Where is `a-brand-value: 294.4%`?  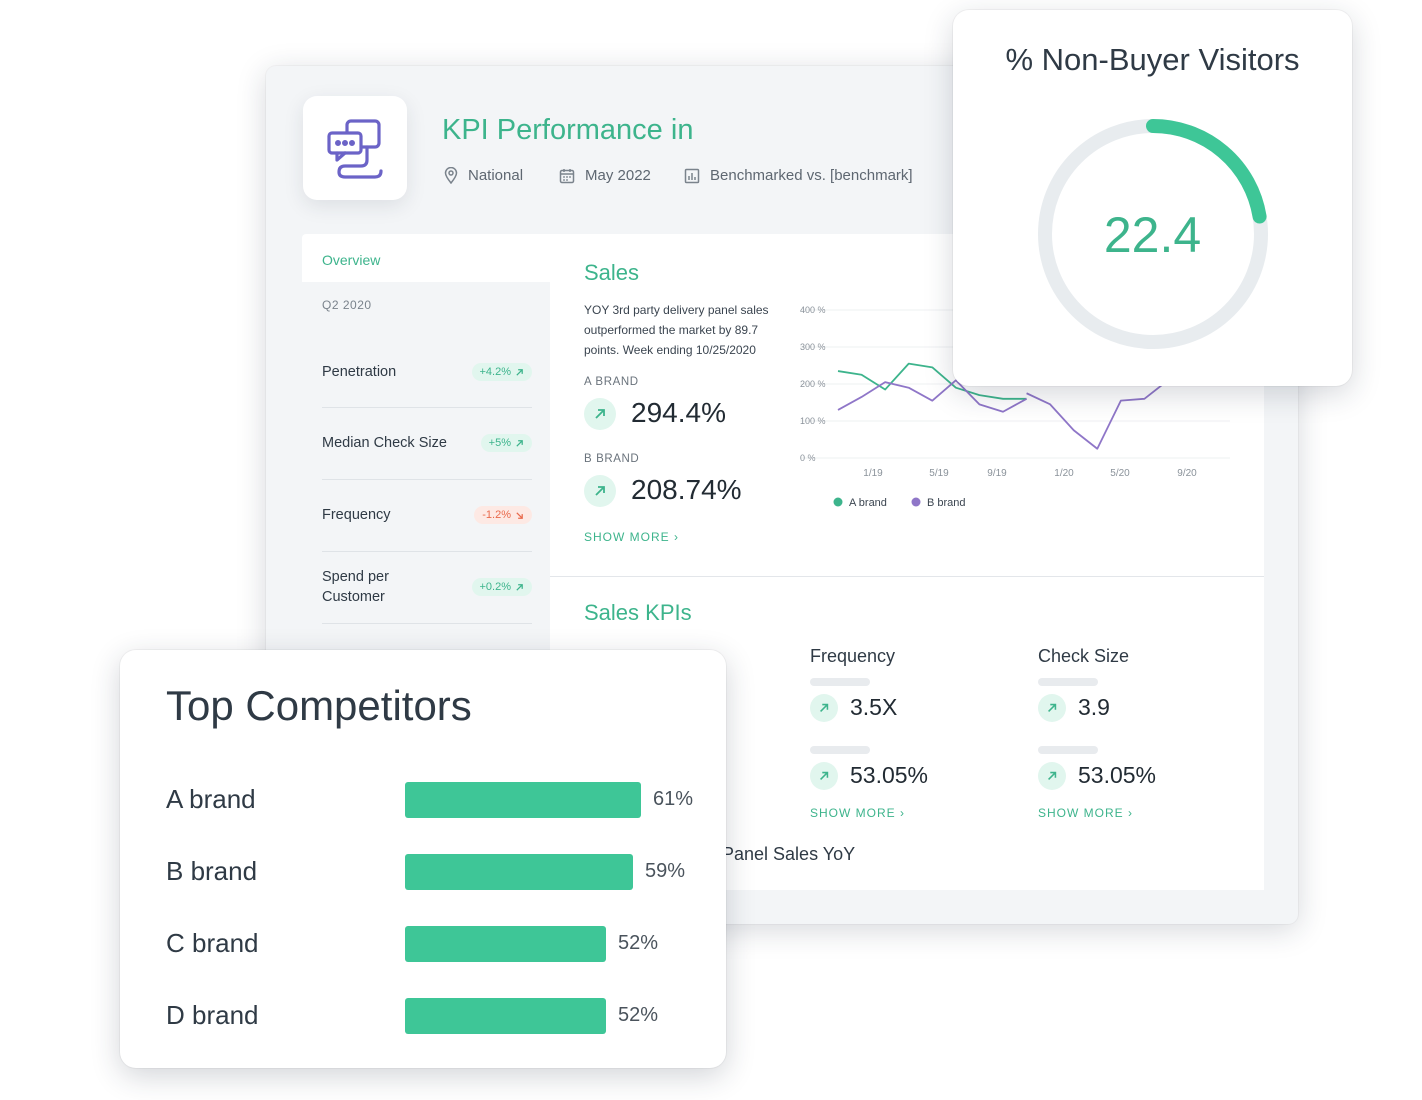 a-brand-value: 294.4% is located at coordinates (678, 412).